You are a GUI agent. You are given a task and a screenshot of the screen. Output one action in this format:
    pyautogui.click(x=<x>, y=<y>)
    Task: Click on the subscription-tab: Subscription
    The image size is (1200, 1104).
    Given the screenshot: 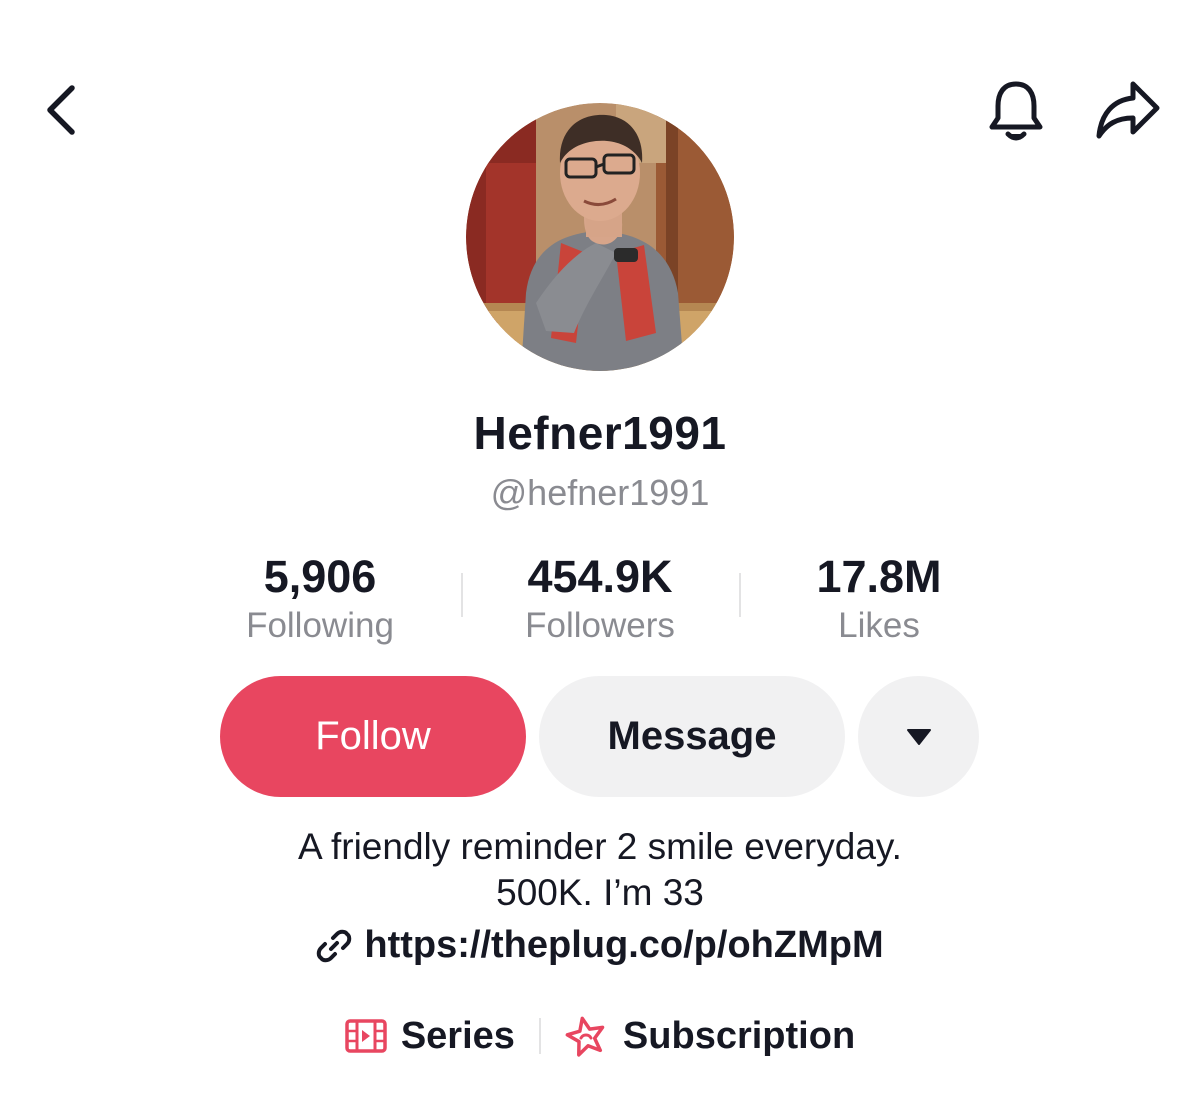 What is the action you would take?
    pyautogui.click(x=709, y=1036)
    